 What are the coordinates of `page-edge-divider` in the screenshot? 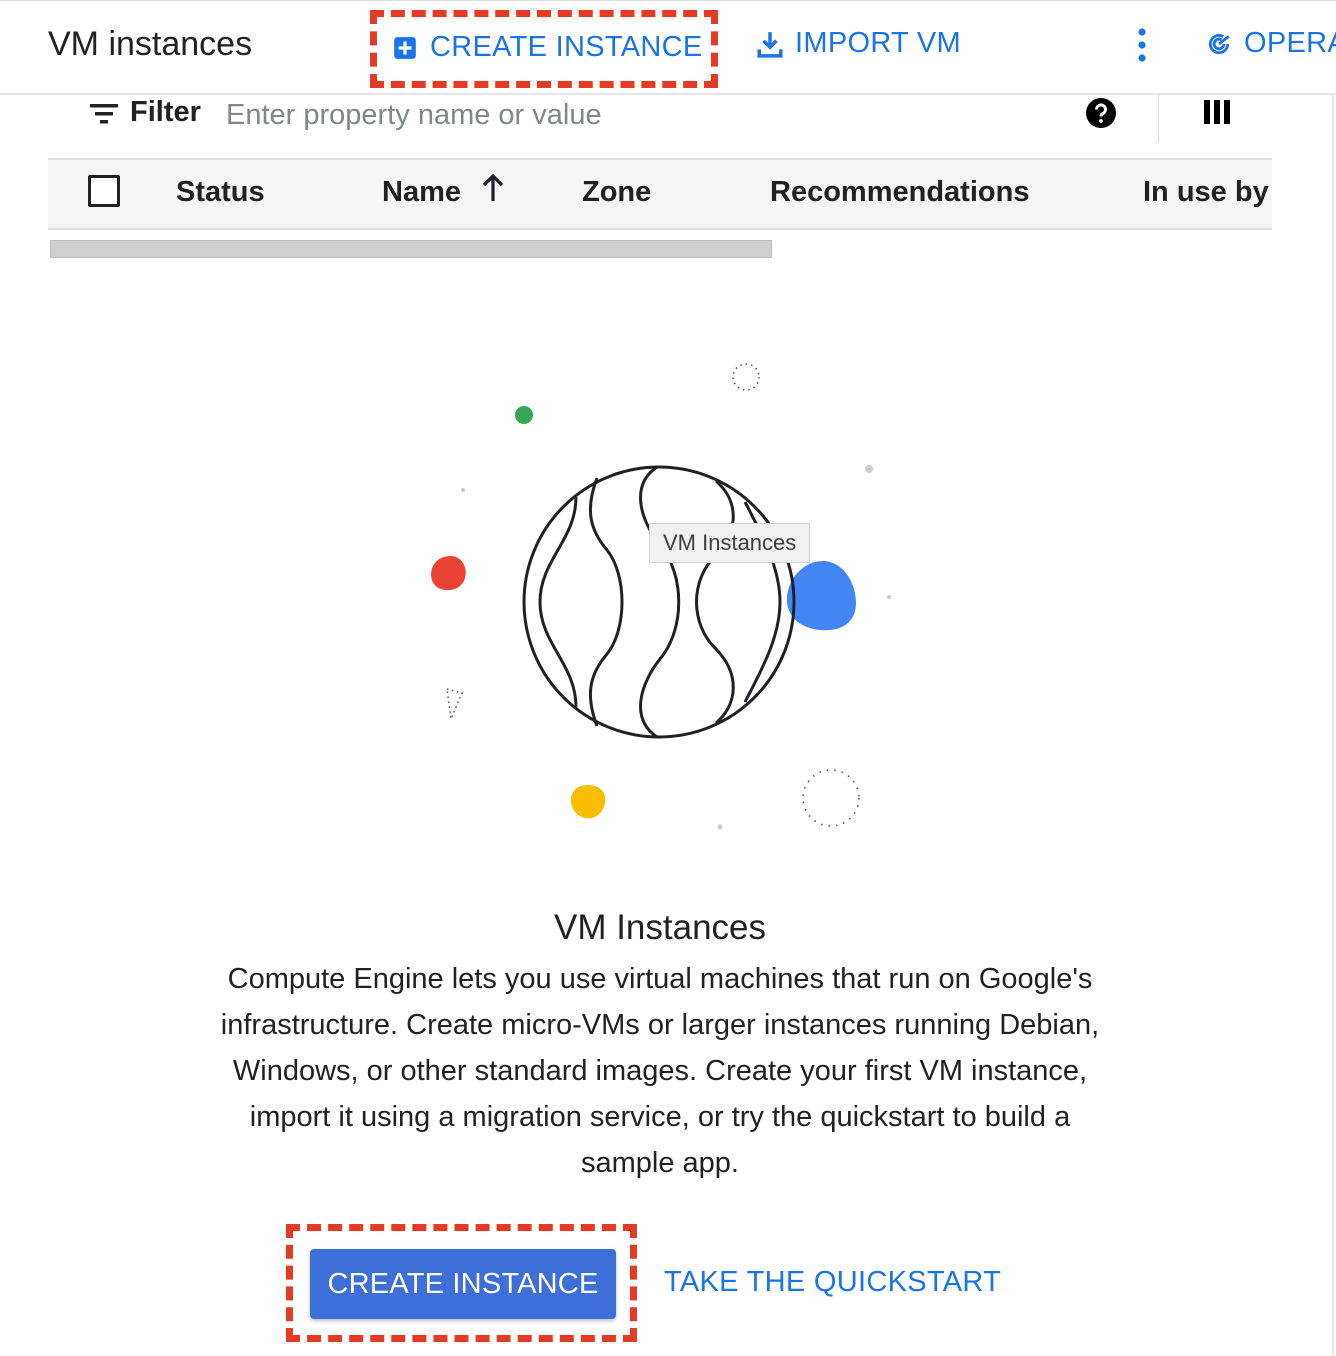 It's located at (1333, 725).